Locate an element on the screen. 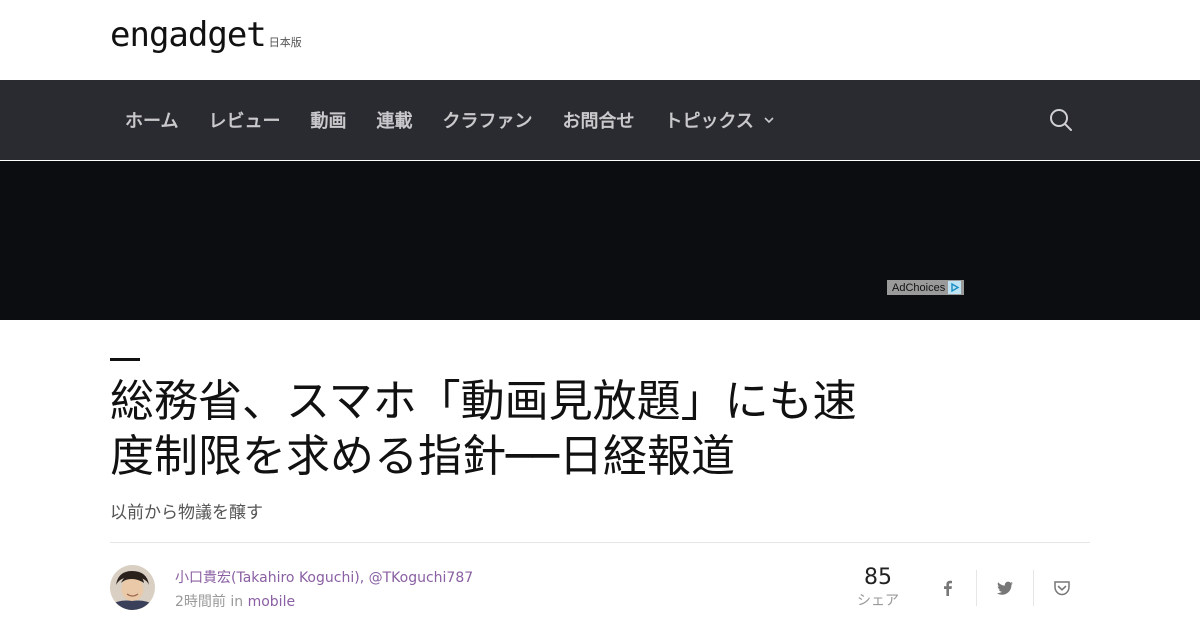  facebook-icon is located at coordinates (948, 588).